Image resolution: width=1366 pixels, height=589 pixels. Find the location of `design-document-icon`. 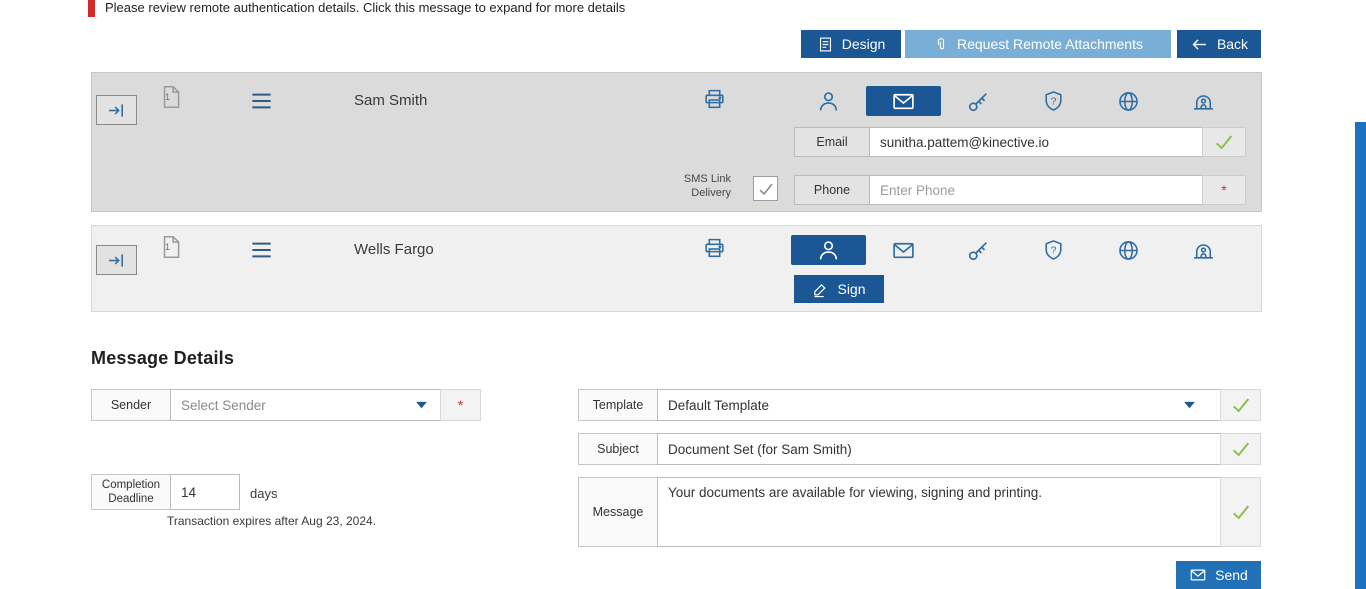

design-document-icon is located at coordinates (825, 44).